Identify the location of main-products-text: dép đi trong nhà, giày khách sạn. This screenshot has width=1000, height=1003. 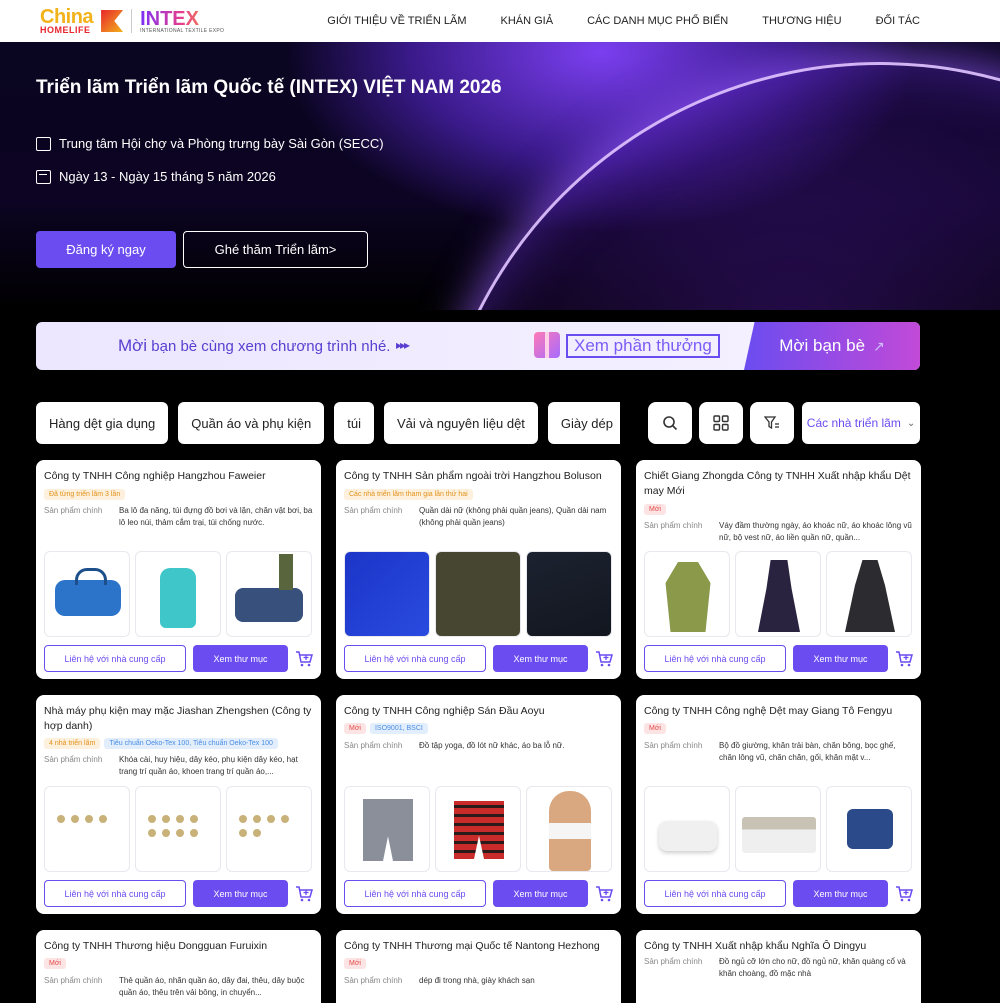
(477, 980).